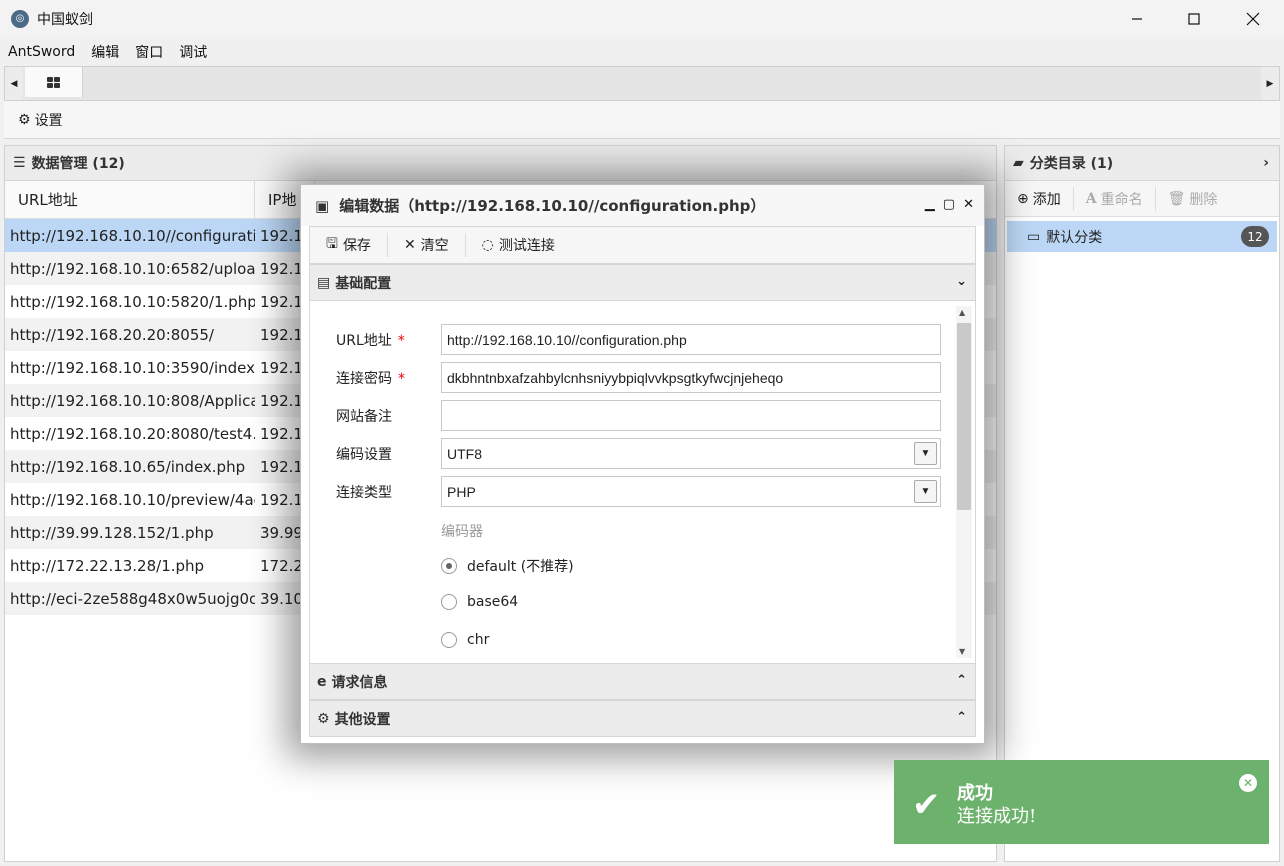 This screenshot has width=1284, height=866. I want to click on clear-button: ✕ 清空, so click(427, 245).